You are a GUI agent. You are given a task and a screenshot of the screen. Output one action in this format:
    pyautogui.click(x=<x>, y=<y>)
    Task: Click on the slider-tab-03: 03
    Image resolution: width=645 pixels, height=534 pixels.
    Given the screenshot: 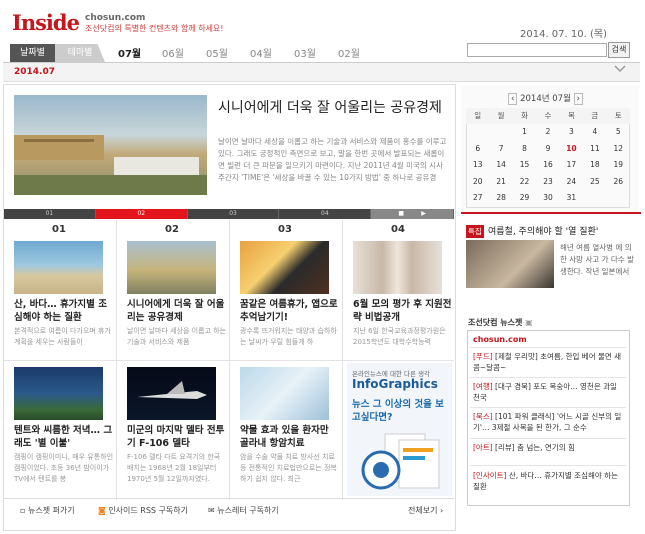 What is the action you would take?
    pyautogui.click(x=233, y=214)
    